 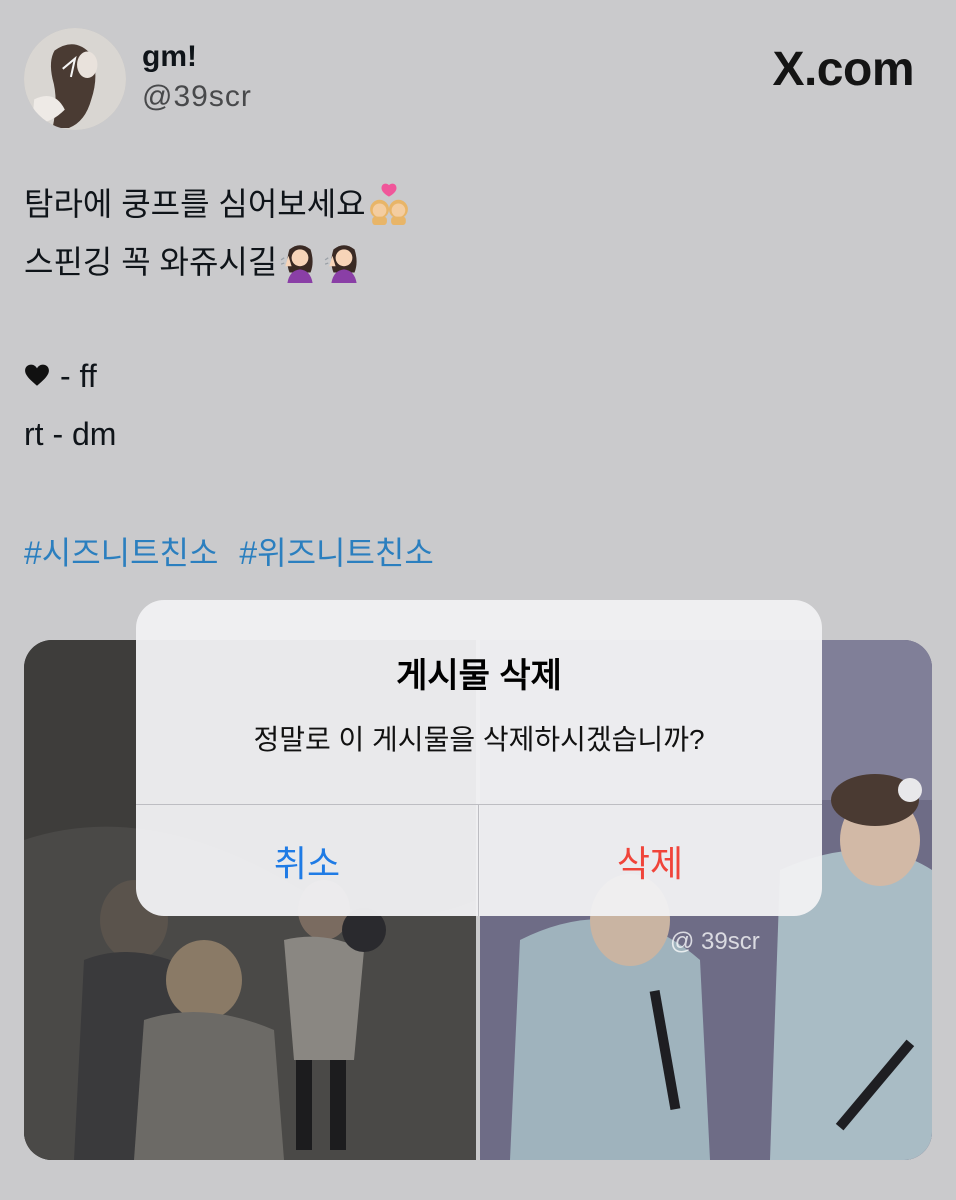 I want to click on tweet-text: 탐라에 쿵프를 심어보세요 스핀깅 꼭 와쥬시길 - ff rt - dm, so click(x=217, y=319).